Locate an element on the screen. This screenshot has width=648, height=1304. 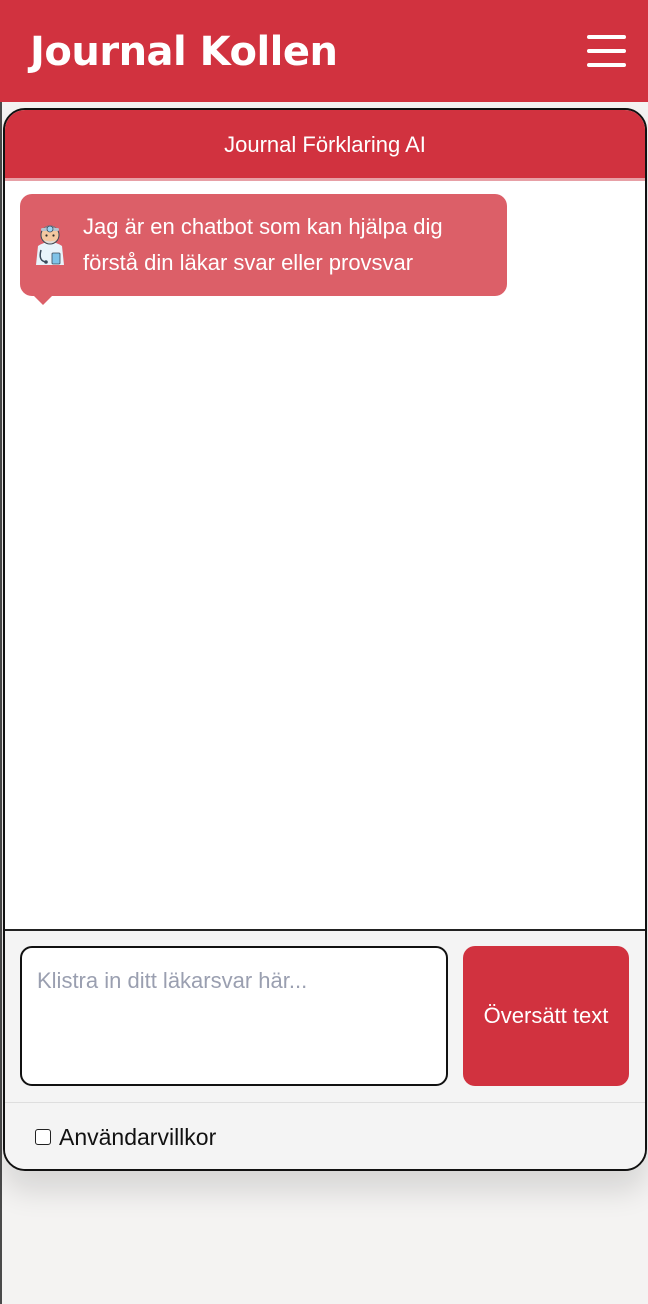
chat-title: Journal Förklaring AI is located at coordinates (325, 144).